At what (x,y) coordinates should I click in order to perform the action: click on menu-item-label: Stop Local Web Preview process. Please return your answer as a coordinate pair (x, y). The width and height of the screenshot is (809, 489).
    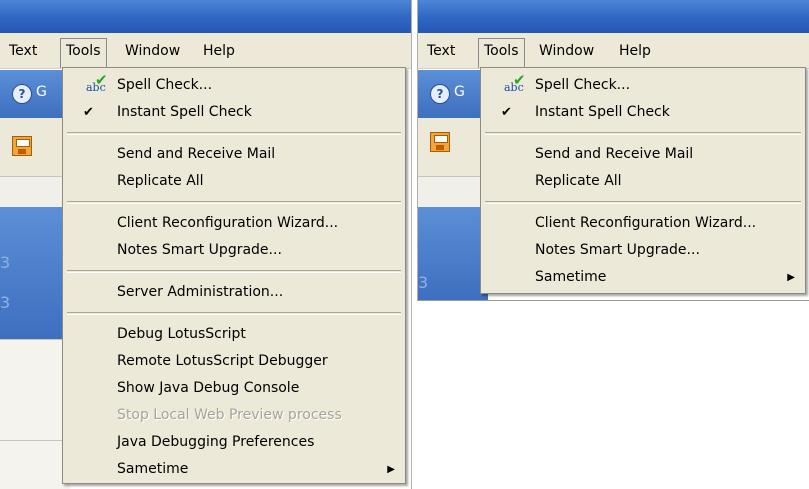
    Looking at the image, I should click on (229, 415).